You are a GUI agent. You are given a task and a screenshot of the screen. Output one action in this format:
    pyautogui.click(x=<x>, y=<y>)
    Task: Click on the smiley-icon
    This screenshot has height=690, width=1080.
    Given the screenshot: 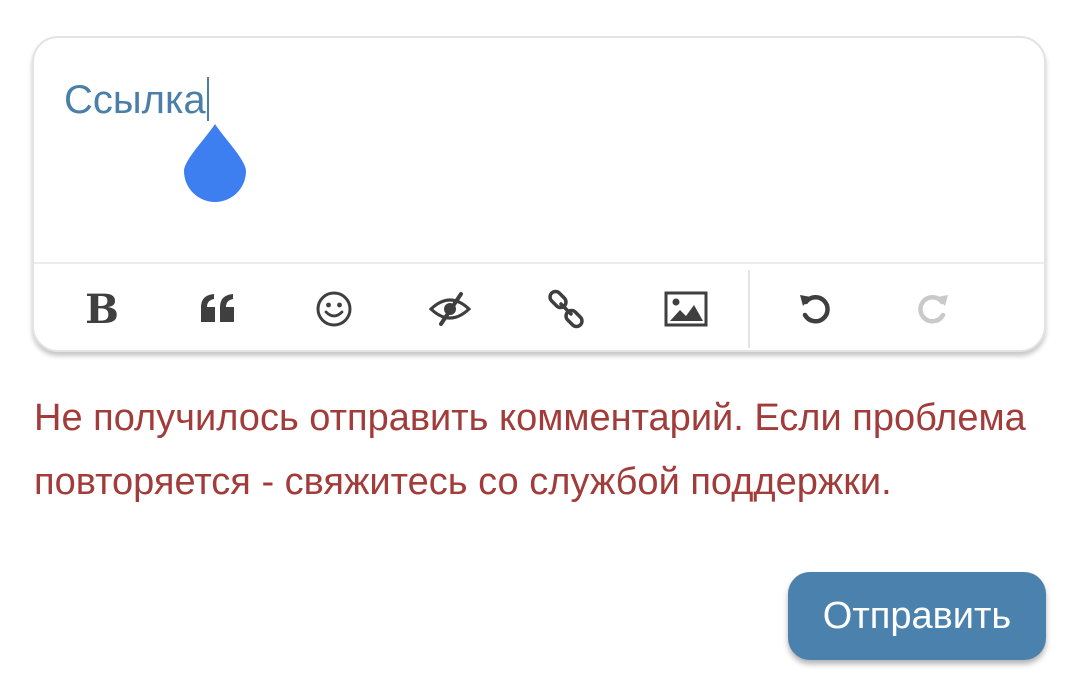 What is the action you would take?
    pyautogui.click(x=334, y=309)
    